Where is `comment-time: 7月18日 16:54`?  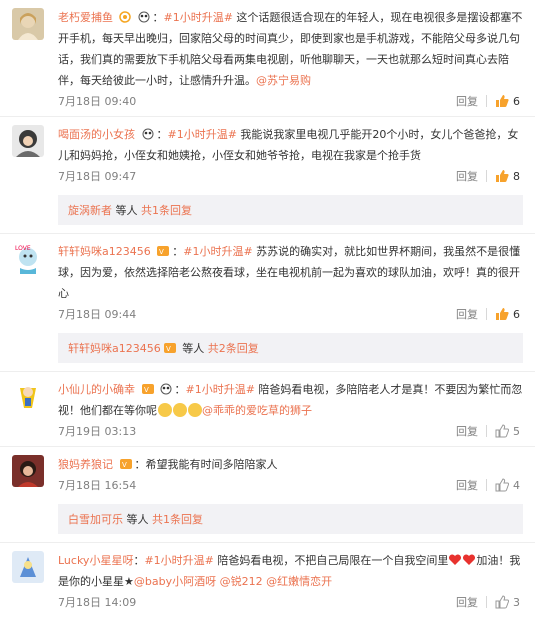 comment-time: 7月18日 16:54 is located at coordinates (97, 485).